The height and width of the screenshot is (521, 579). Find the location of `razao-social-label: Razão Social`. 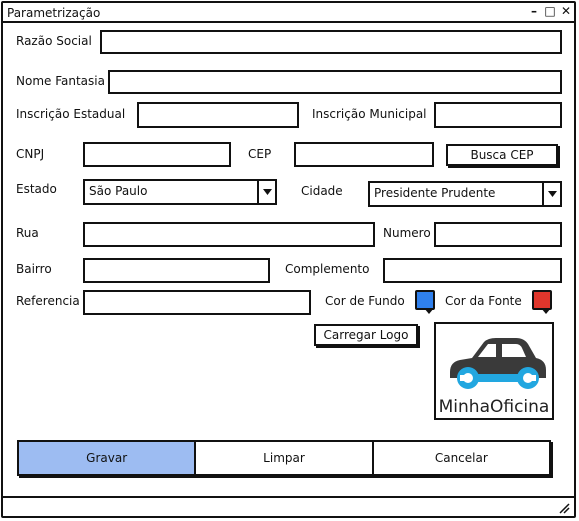

razao-social-label: Razão Social is located at coordinates (54, 41).